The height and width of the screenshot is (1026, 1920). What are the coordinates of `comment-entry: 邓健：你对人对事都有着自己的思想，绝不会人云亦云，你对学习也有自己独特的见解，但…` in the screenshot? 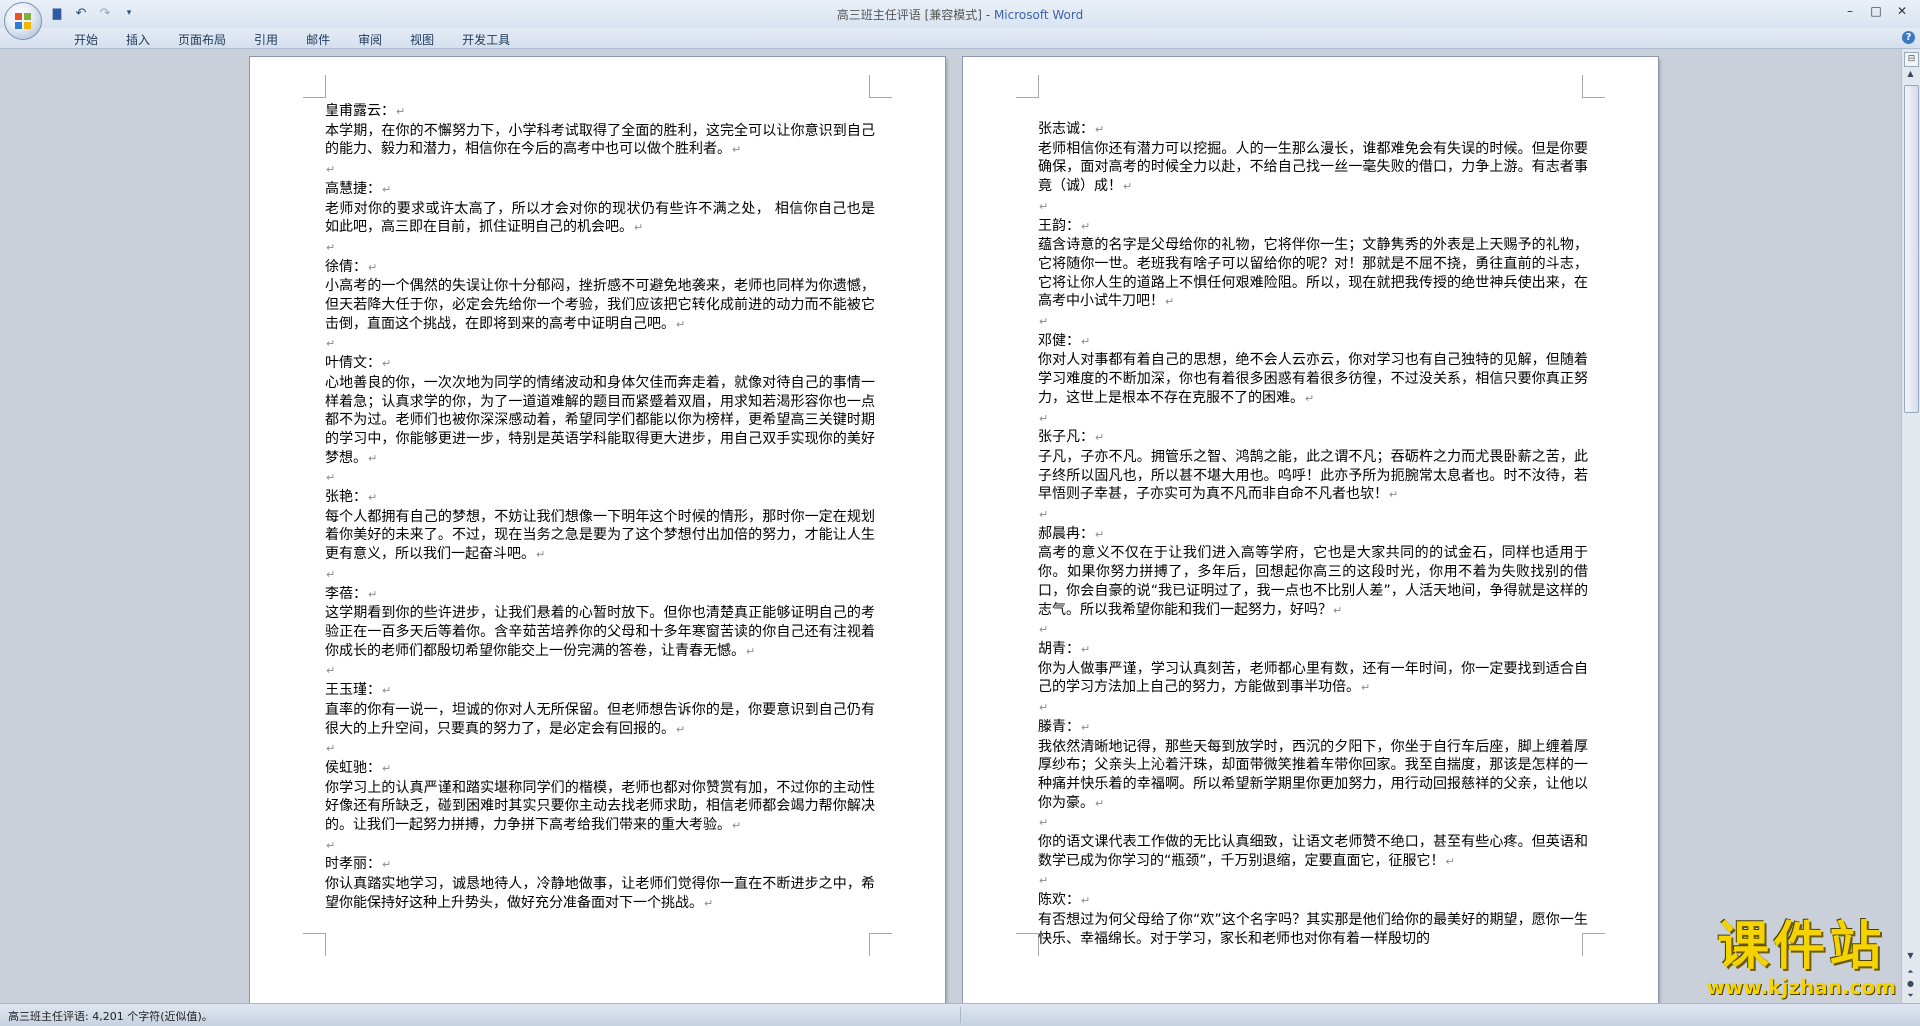 It's located at (1313, 380).